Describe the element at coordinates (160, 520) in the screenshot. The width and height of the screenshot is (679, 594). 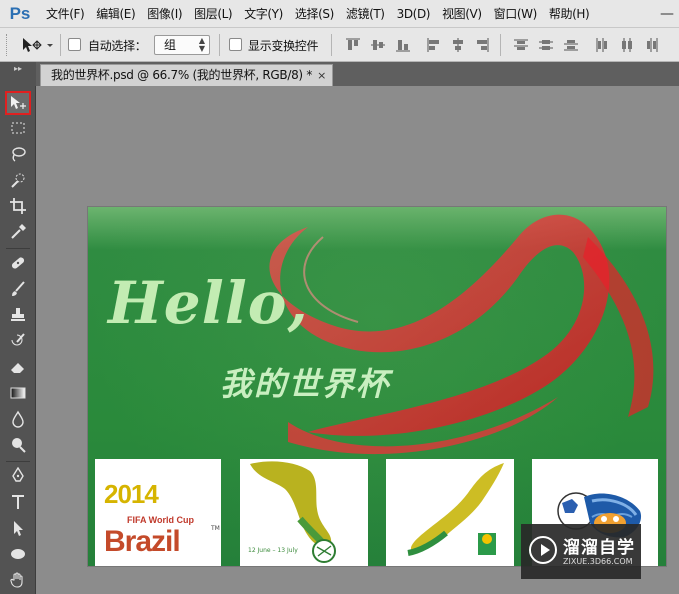
I see `poster-cup-label: FIFA World Cup` at that location.